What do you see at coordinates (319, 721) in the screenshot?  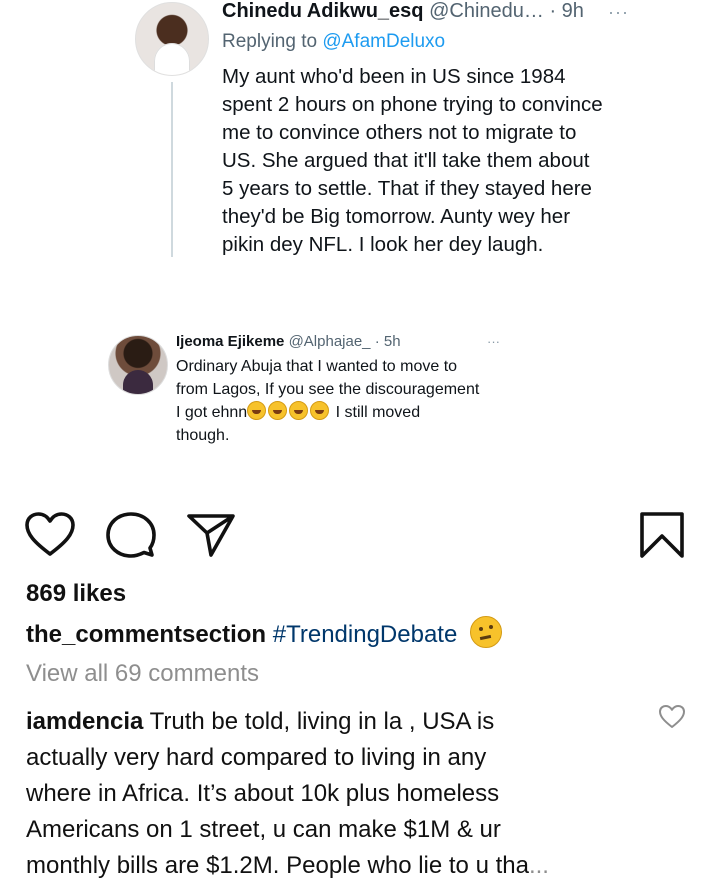 I see `comment-text: Truth be told, living in la , USA is` at bounding box center [319, 721].